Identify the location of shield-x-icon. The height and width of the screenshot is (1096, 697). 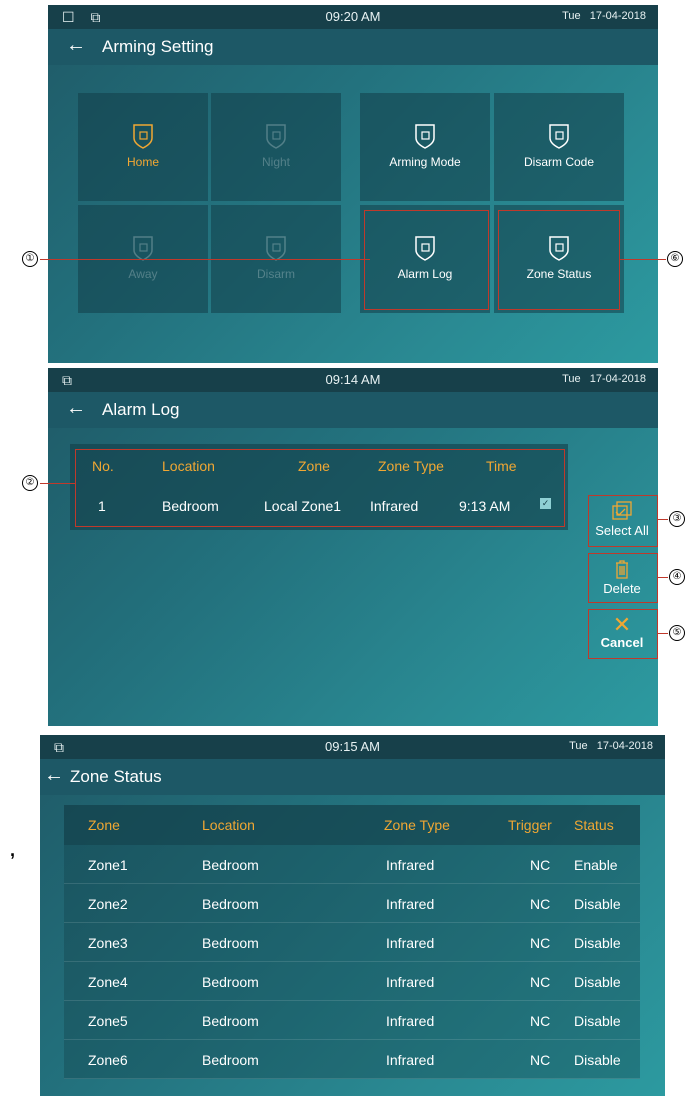
(276, 248).